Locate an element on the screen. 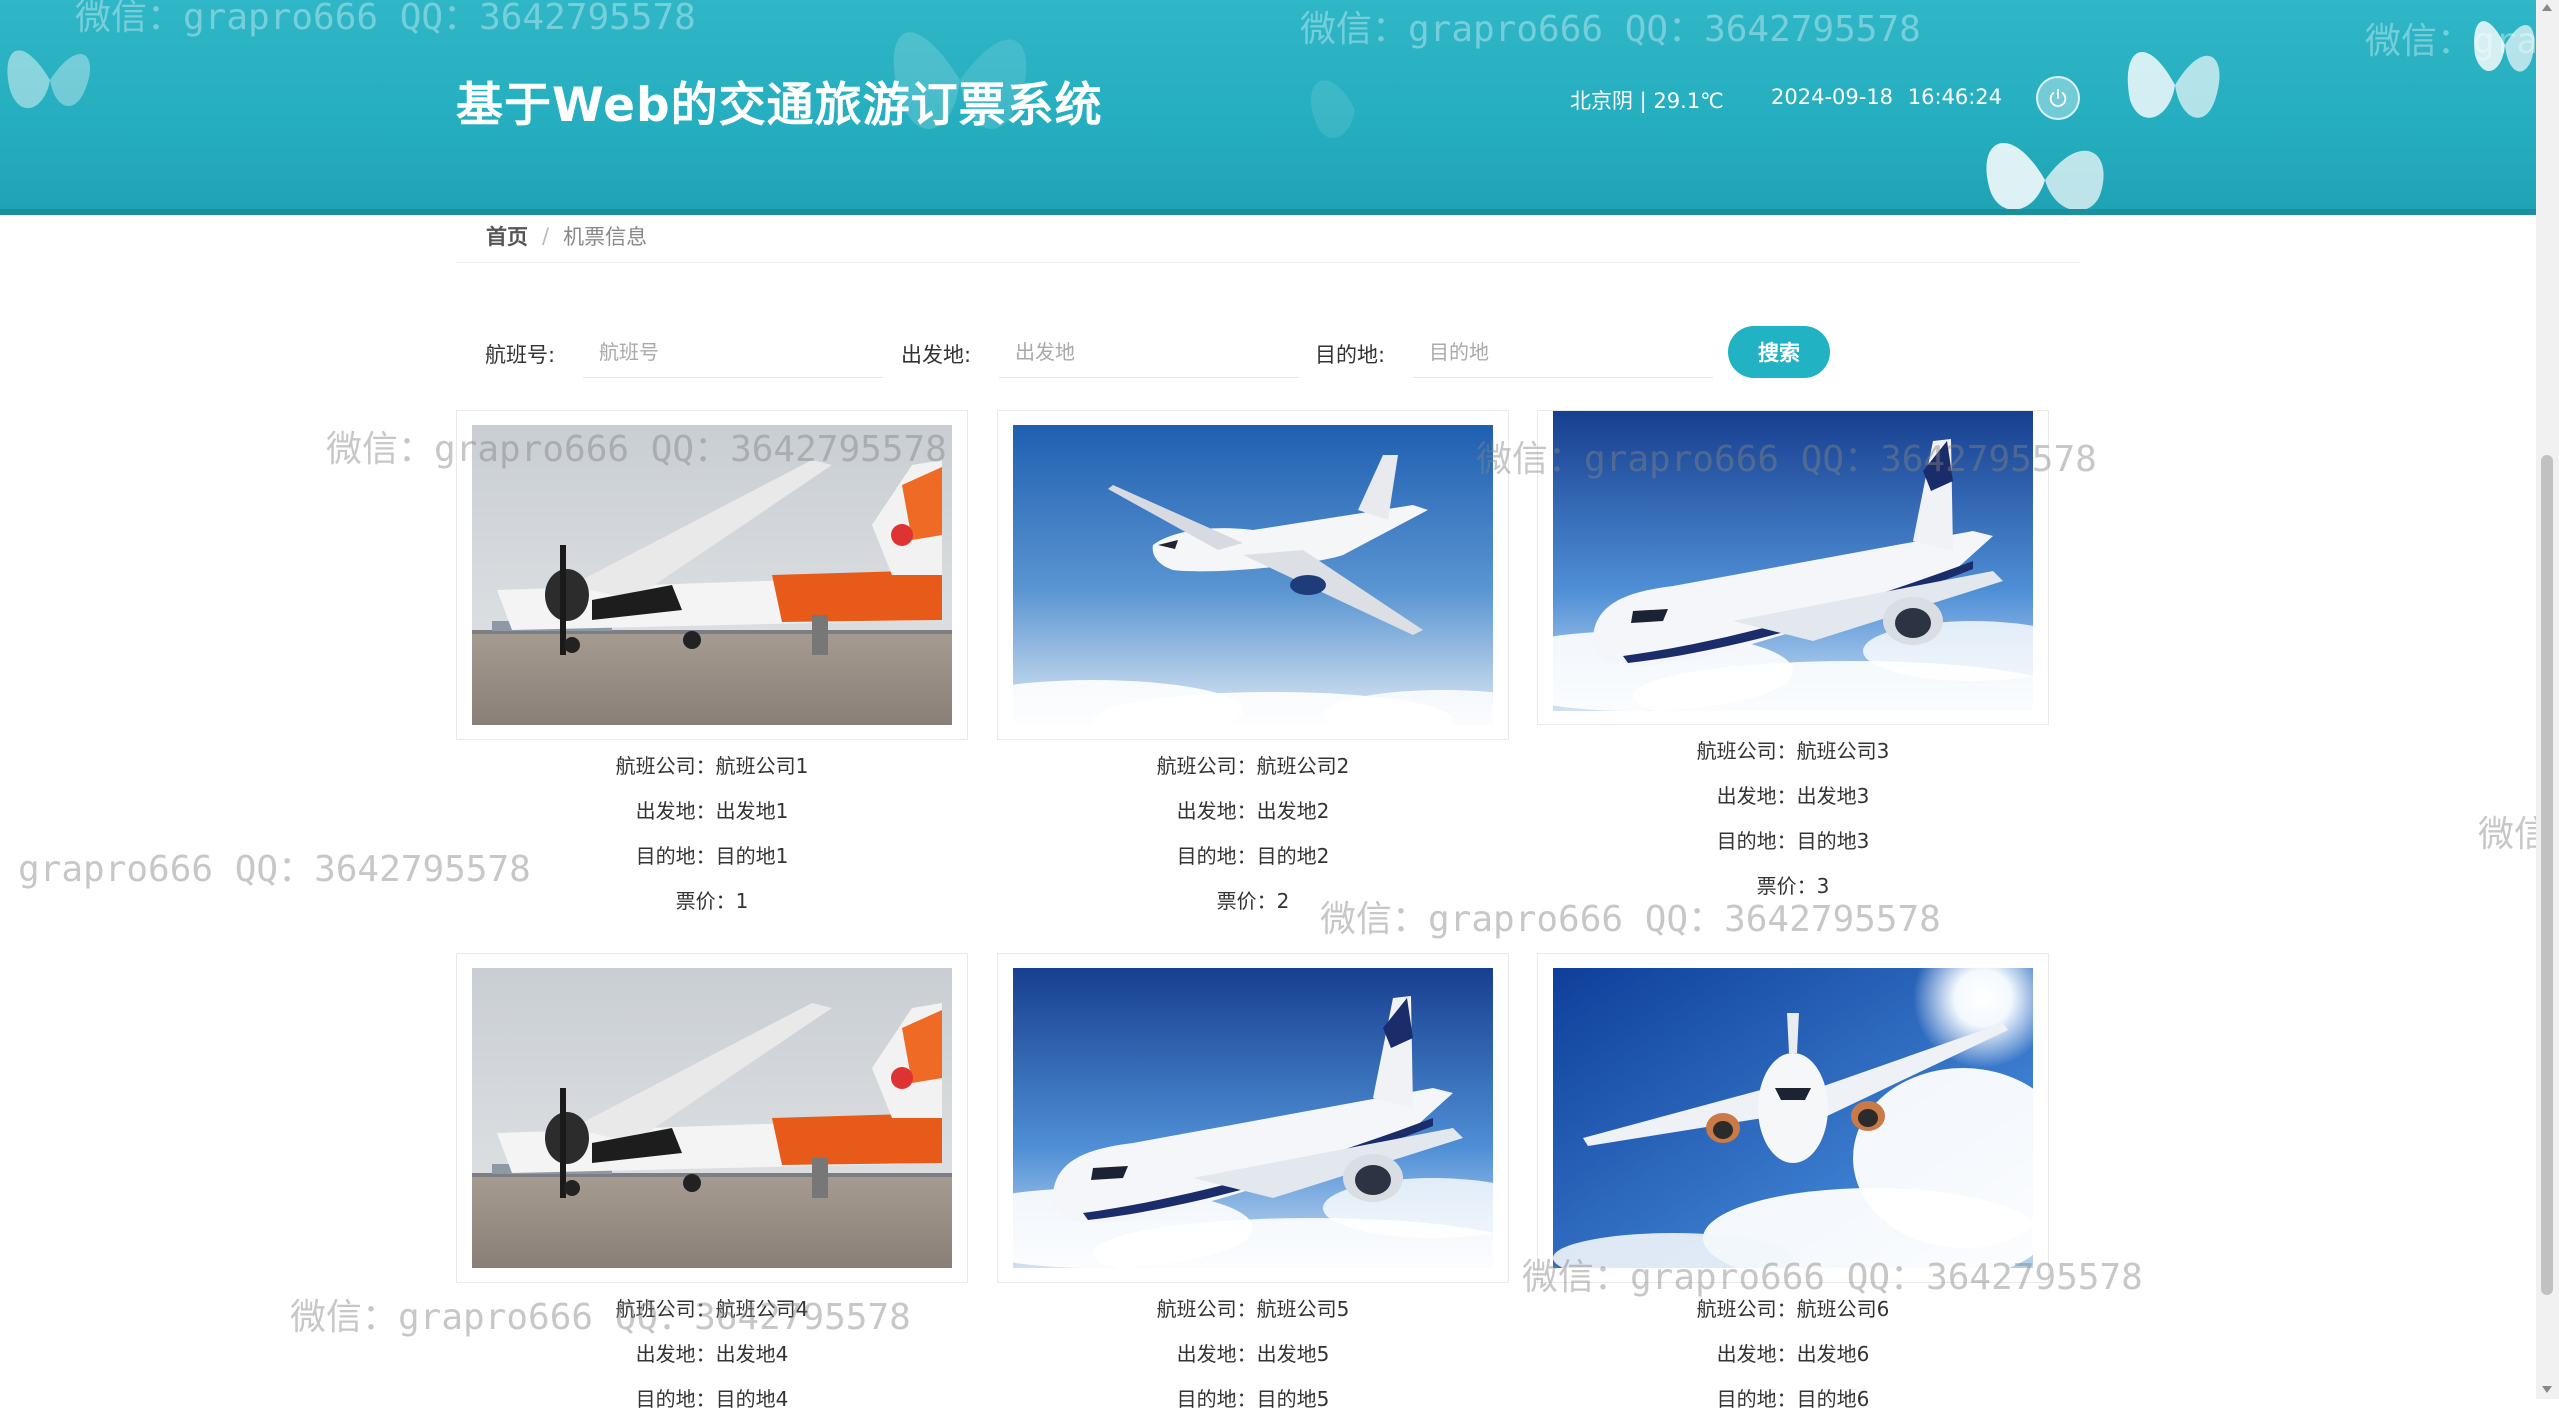  origin-text: 出发地：出发地4 is located at coordinates (712, 1354).